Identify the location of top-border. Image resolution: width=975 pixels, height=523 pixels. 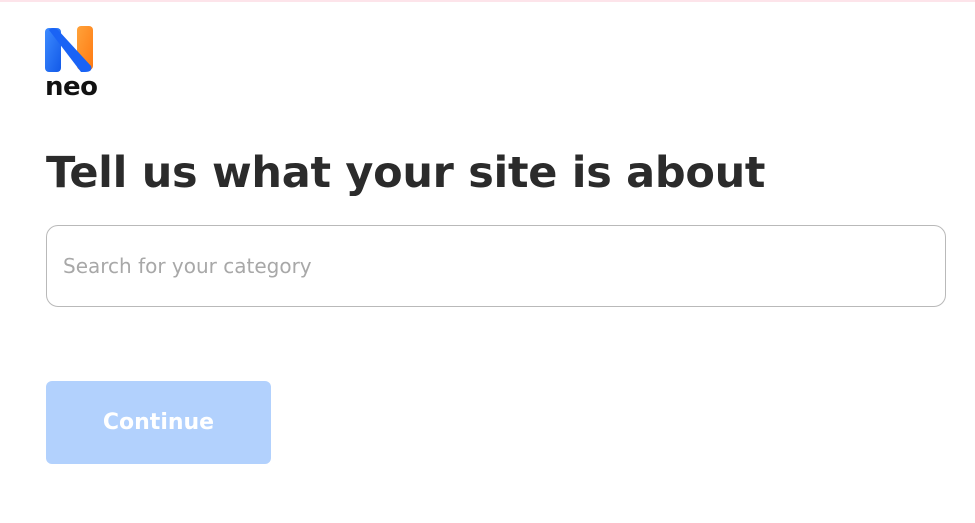
(487, 1).